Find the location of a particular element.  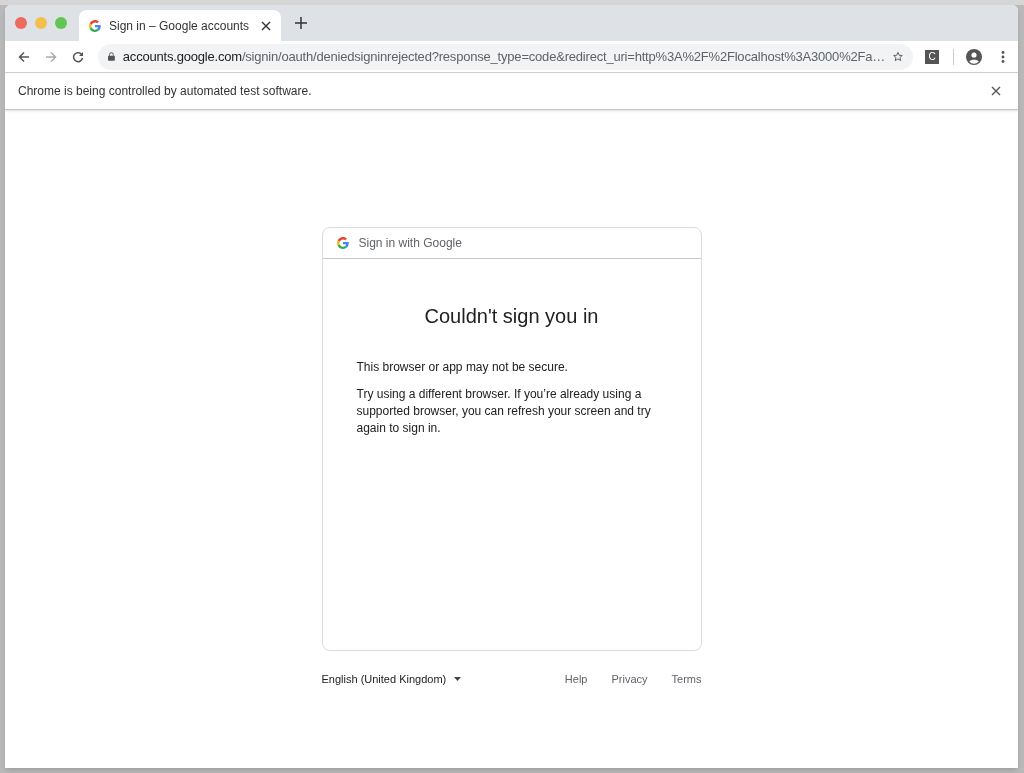

menu-icon is located at coordinates (1003, 56).